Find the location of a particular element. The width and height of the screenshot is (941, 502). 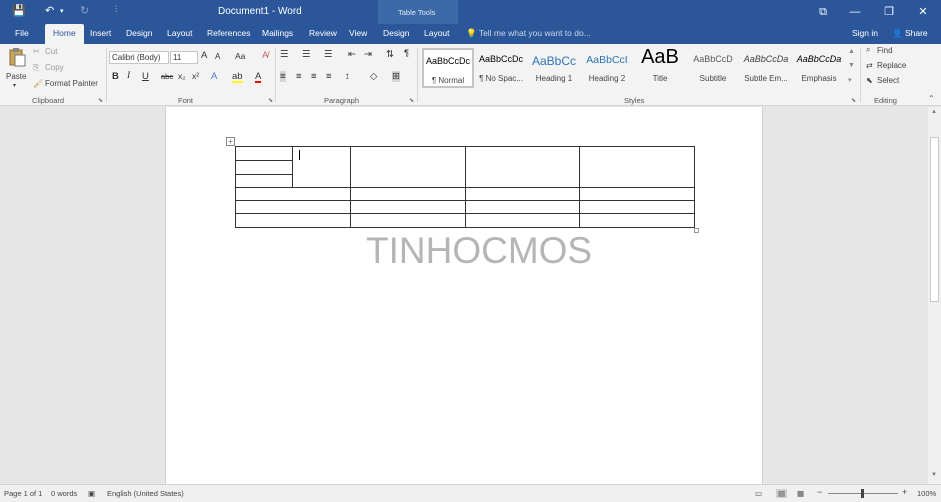

zoom-out-button: − is located at coordinates (819, 492).